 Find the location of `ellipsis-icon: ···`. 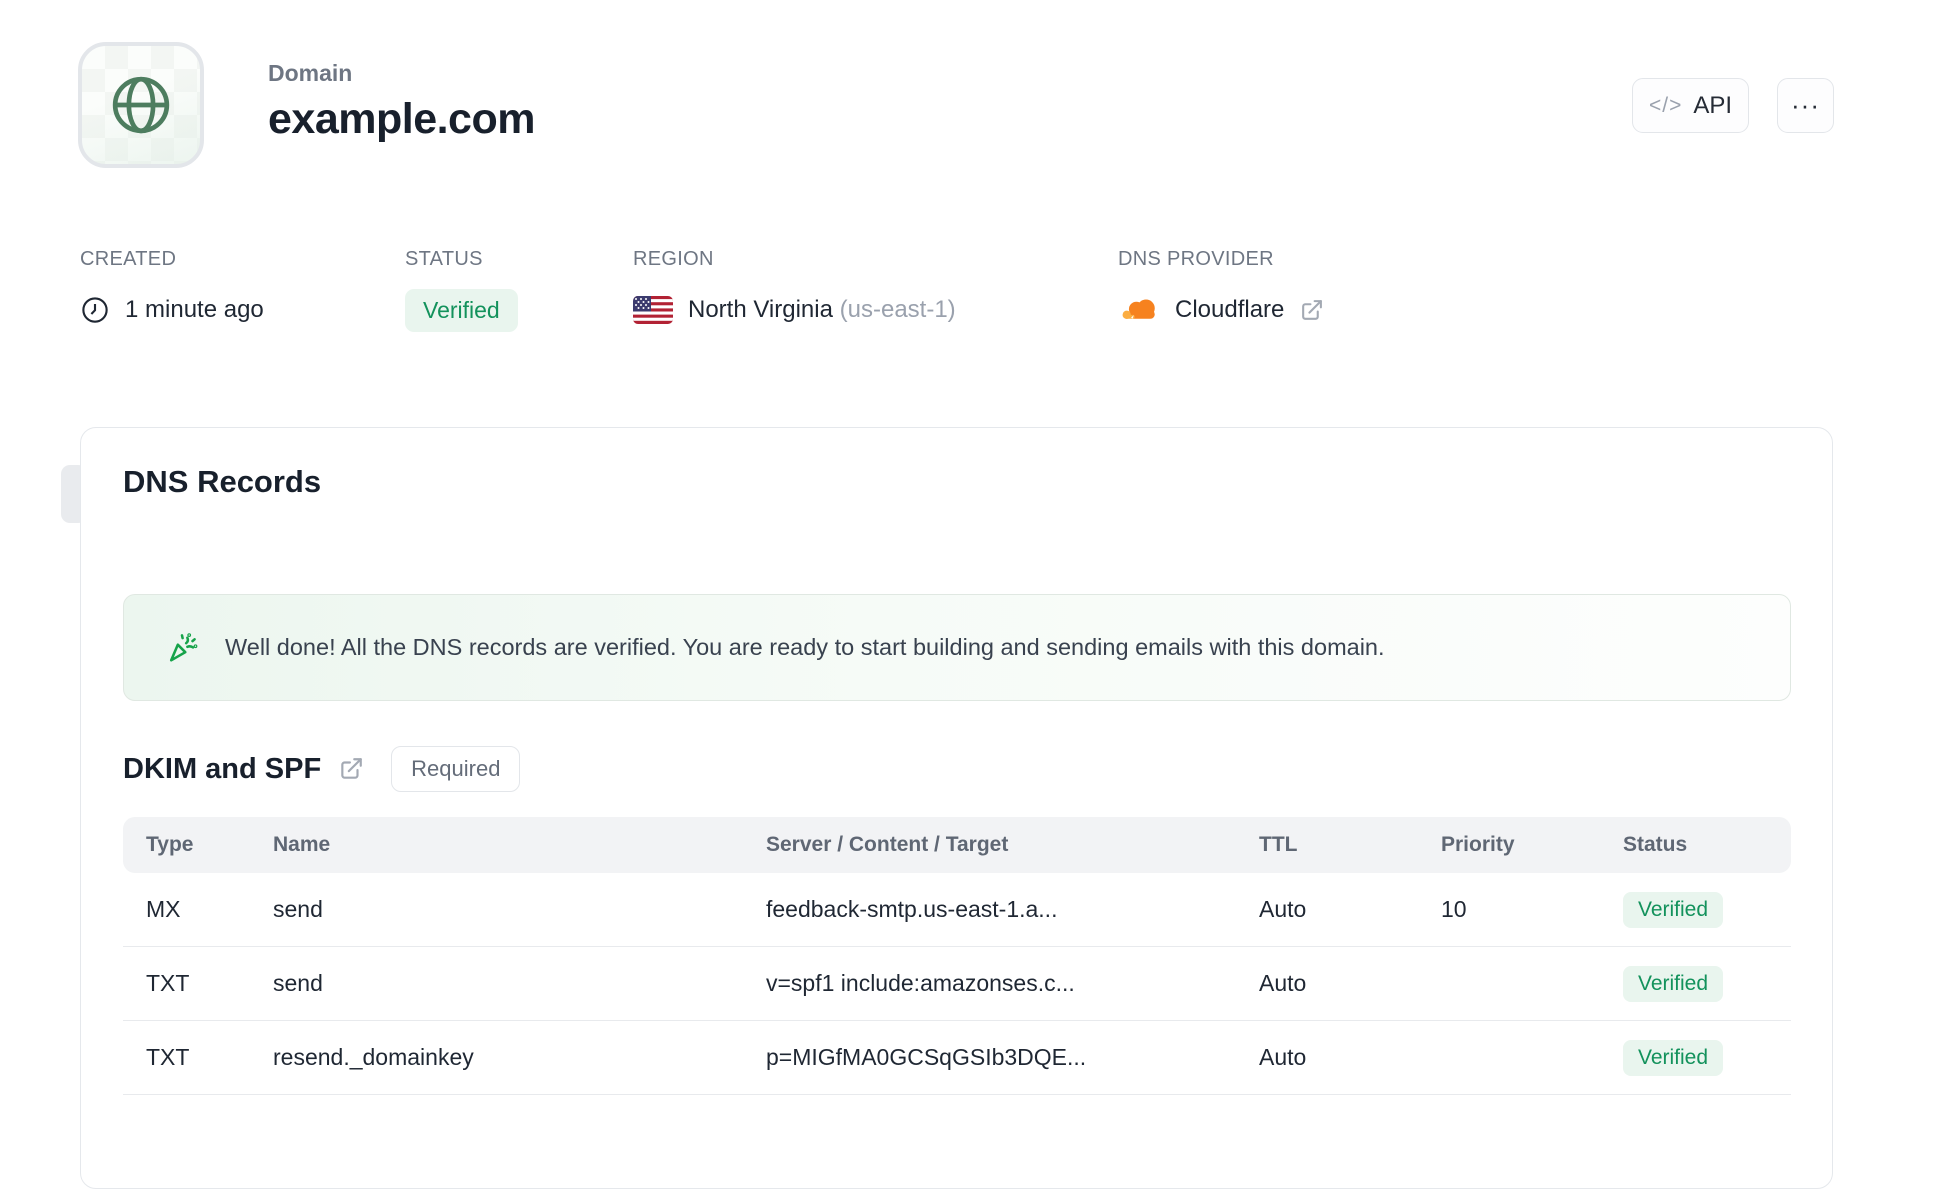

ellipsis-icon: ··· is located at coordinates (1805, 105).